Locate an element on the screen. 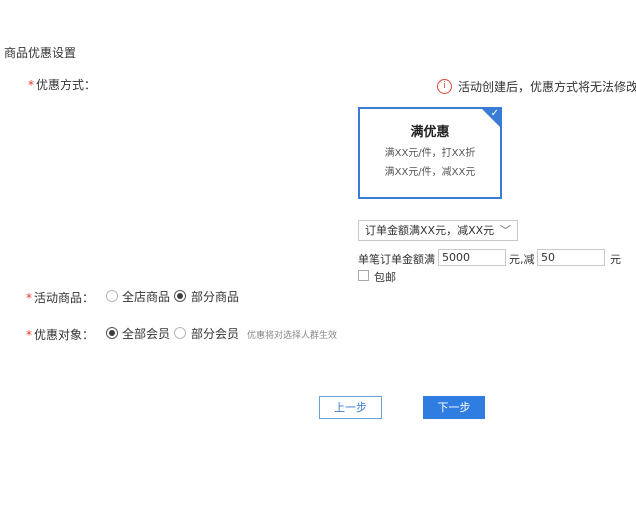 This screenshot has width=636, height=507. notice: i 活动创建后，优惠方式将无法修改 is located at coordinates (536, 86).